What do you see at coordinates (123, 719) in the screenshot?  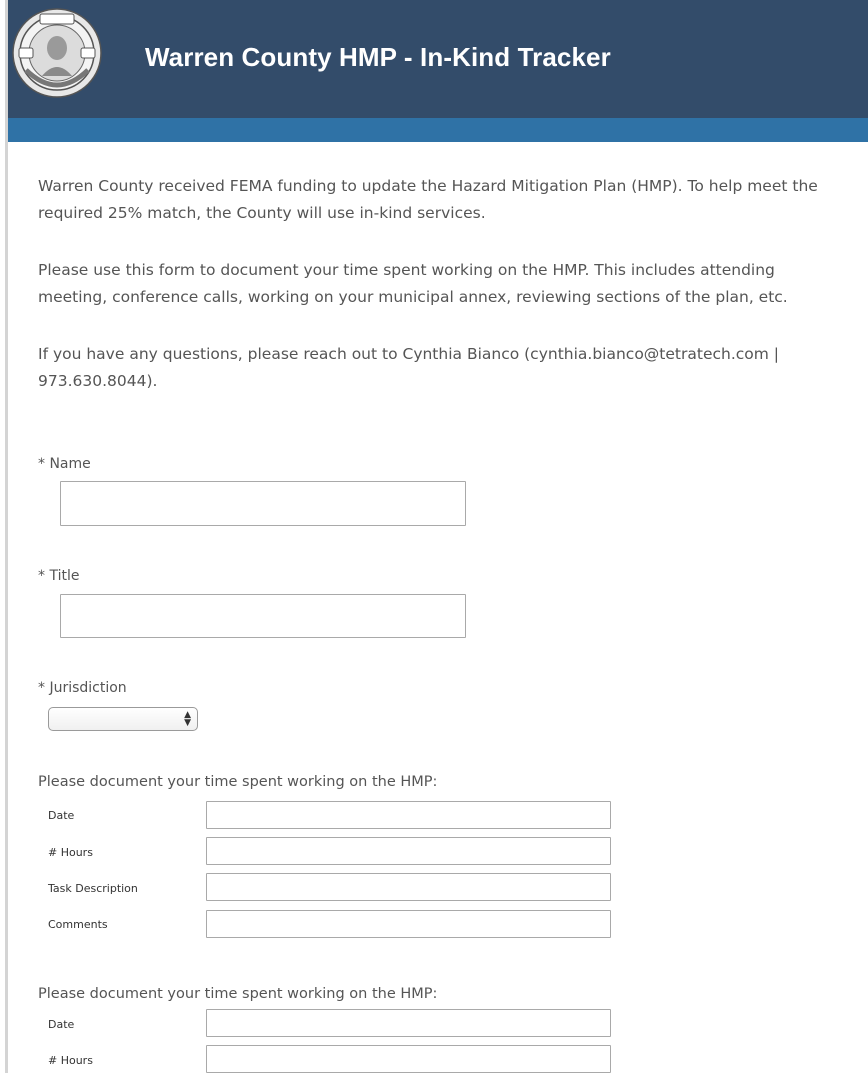 I see `jurisdiction-select: ▲ ▼` at bounding box center [123, 719].